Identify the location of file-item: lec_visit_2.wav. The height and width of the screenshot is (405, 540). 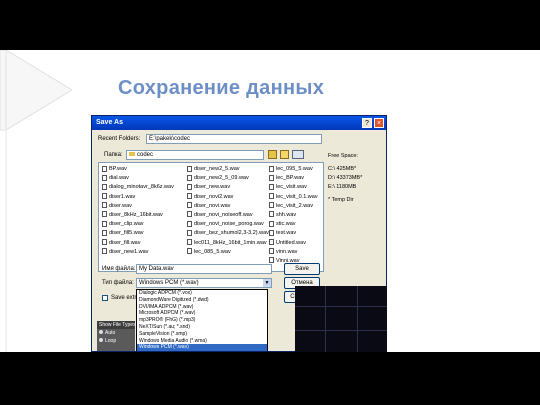
(293, 206).